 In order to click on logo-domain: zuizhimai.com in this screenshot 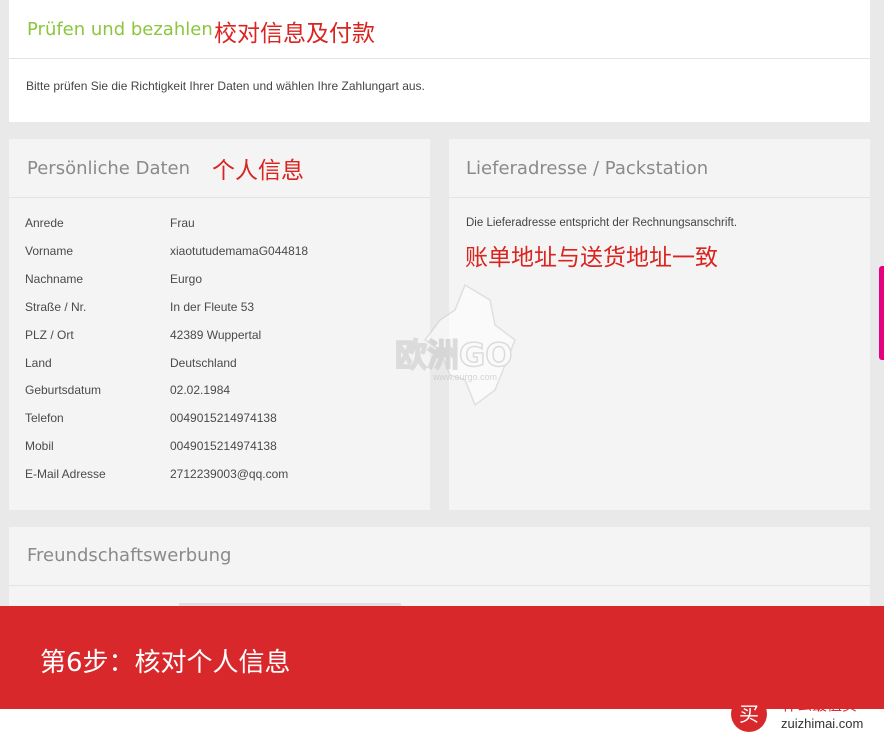, I will do `click(822, 723)`.